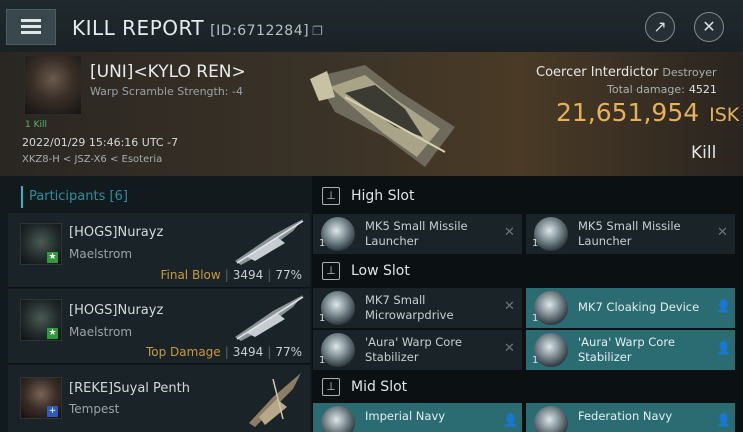 This screenshot has height=432, width=743. I want to click on participants-header: Participants [6], so click(74, 197).